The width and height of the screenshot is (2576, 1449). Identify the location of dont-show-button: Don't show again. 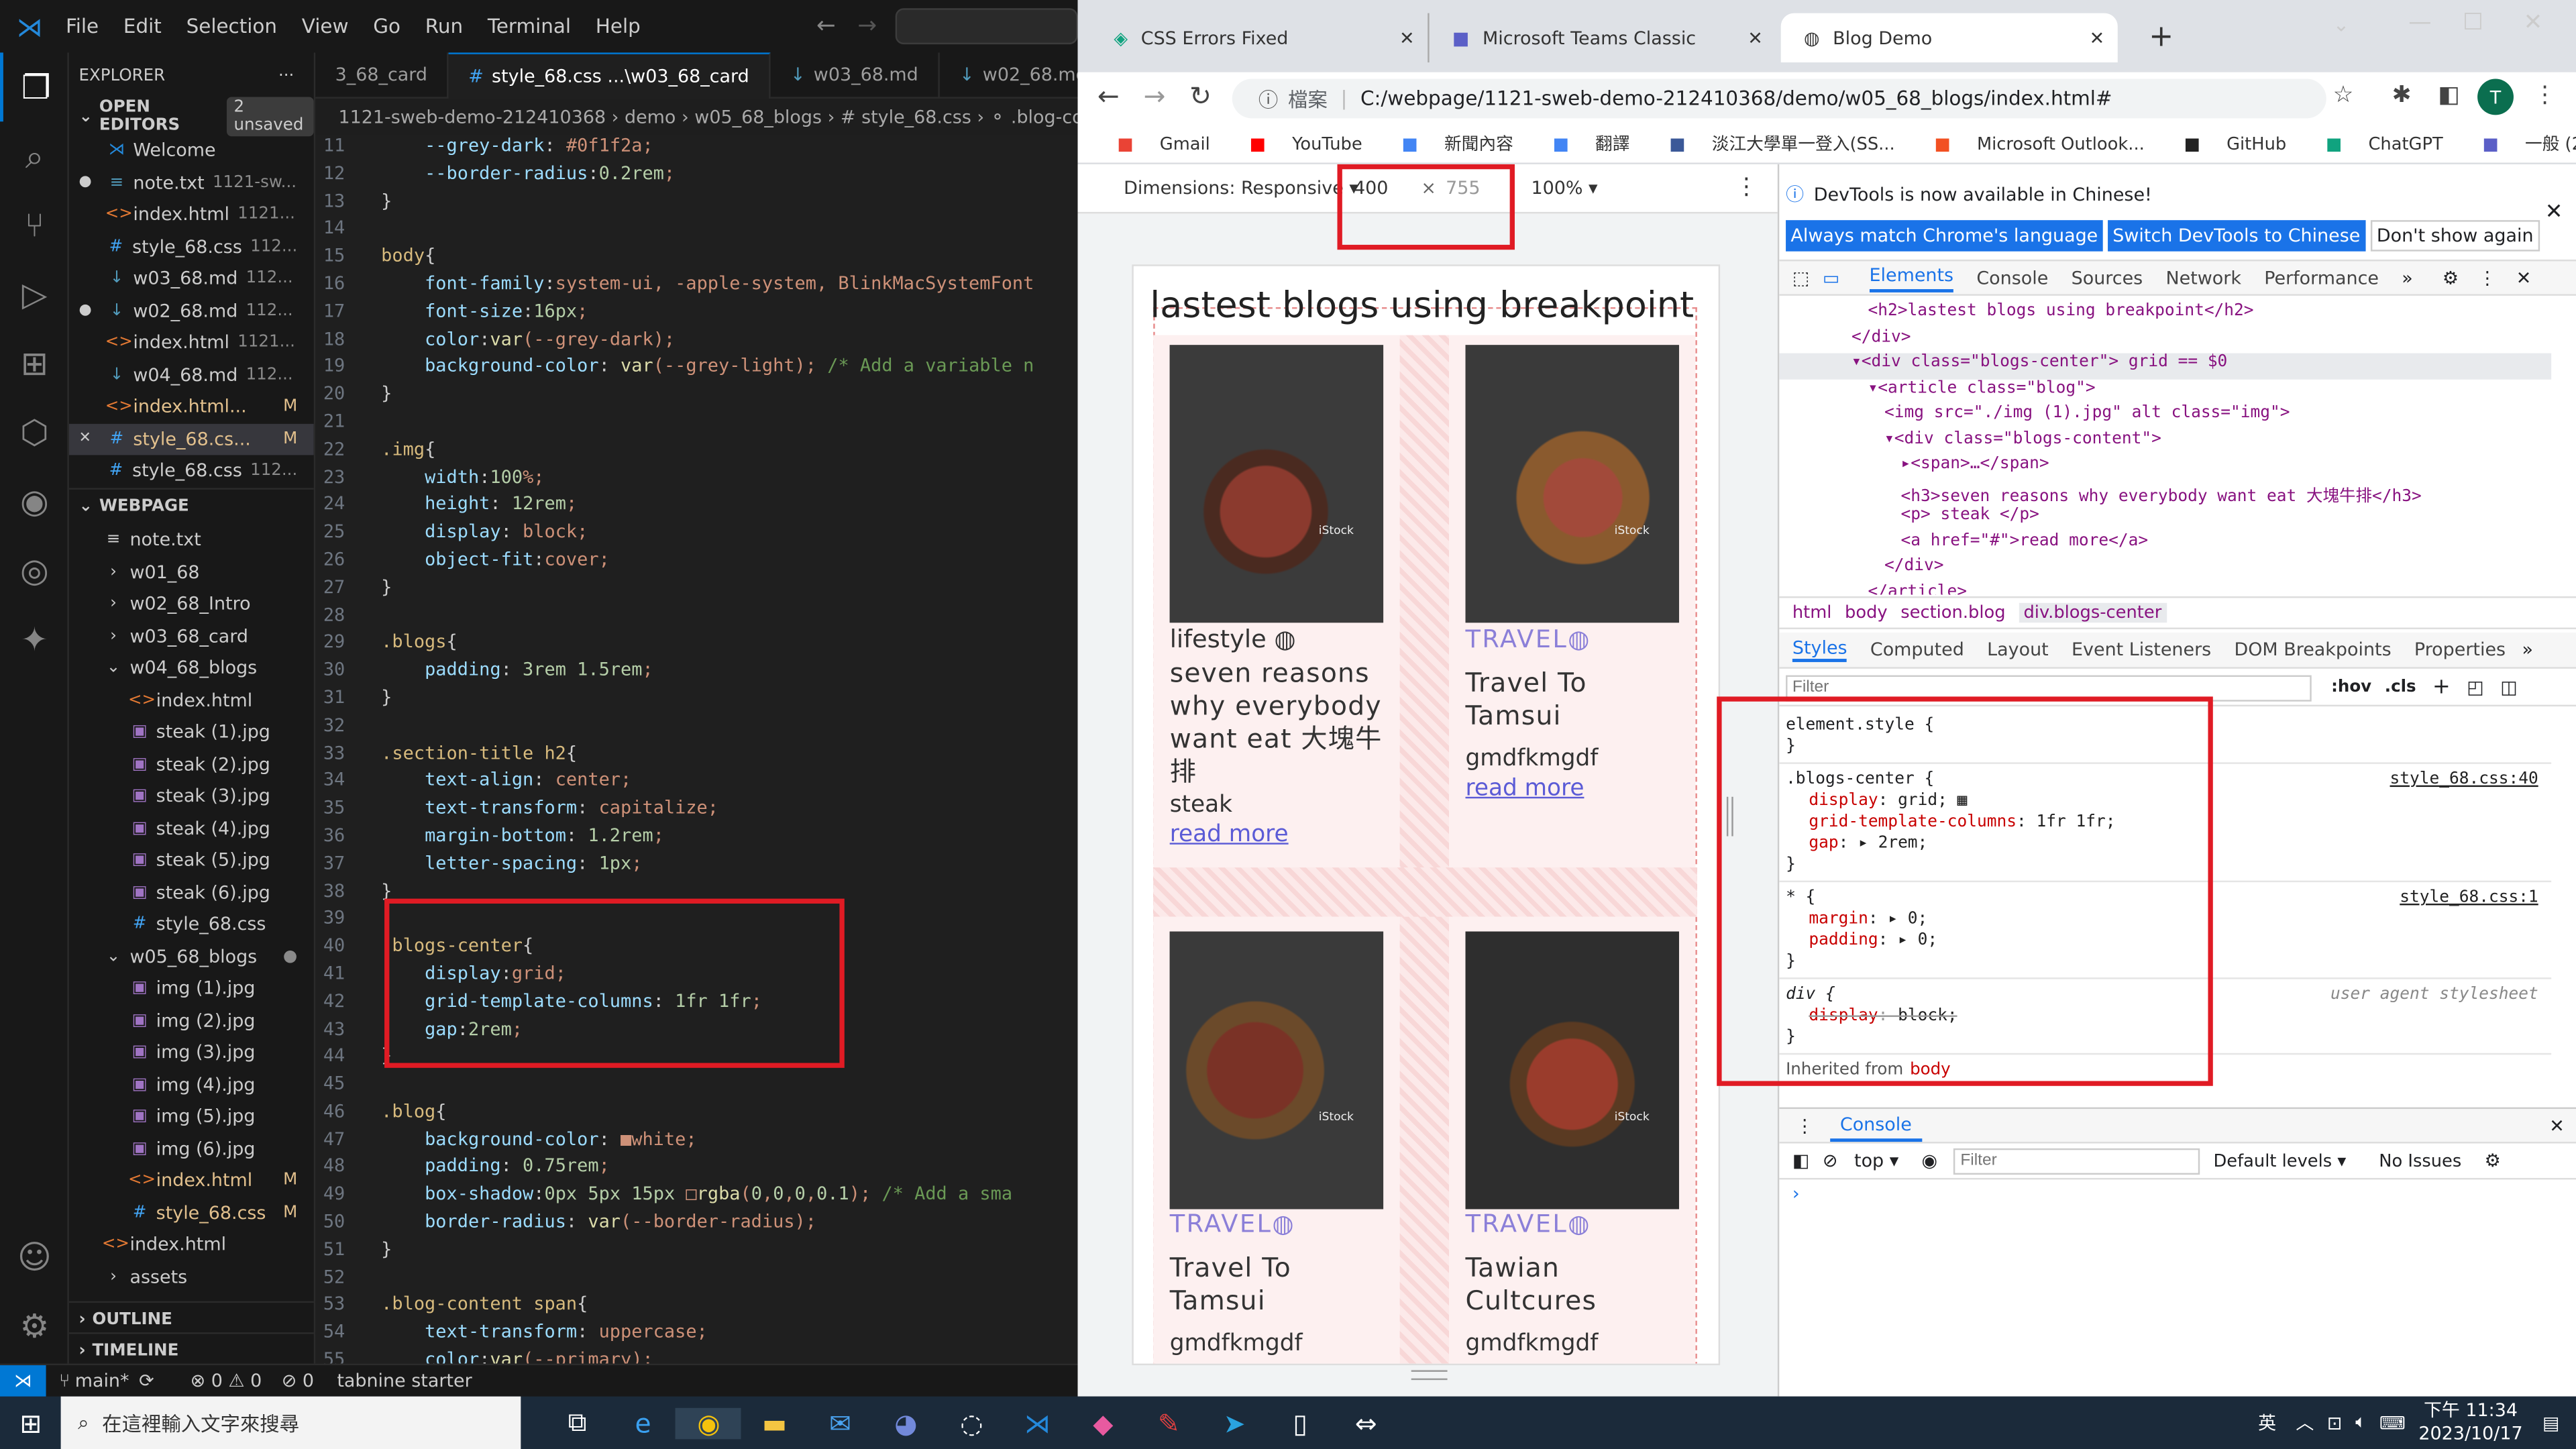
(2455, 236).